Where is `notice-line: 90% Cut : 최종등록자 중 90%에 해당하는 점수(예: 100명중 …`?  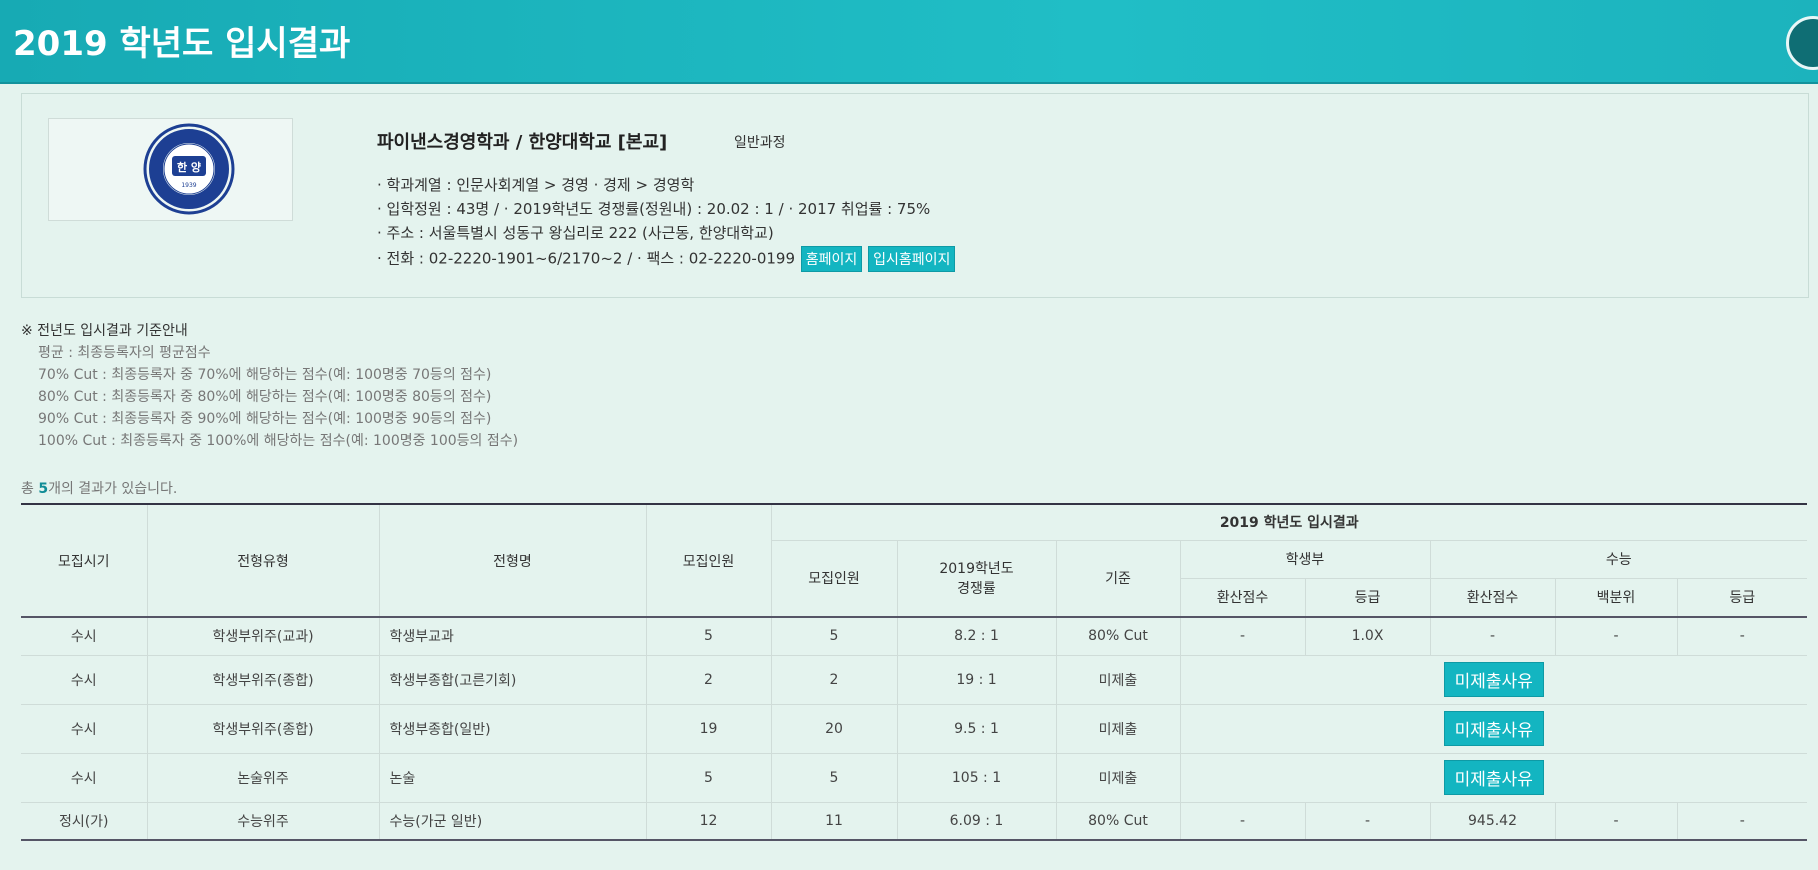 notice-line: 90% Cut : 최종등록자 중 90%에 해당하는 점수(예: 100명중 … is located at coordinates (265, 419).